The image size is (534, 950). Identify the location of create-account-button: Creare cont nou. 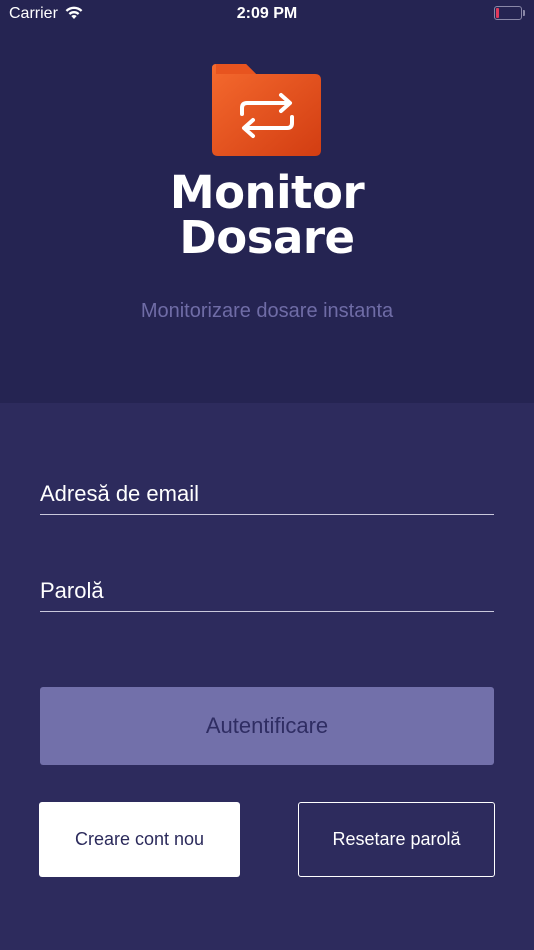
(139, 839).